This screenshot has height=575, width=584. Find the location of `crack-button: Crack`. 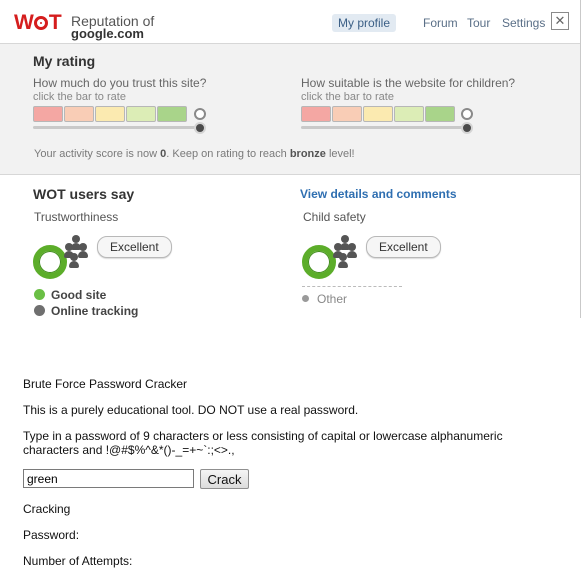

crack-button: Crack is located at coordinates (224, 479).